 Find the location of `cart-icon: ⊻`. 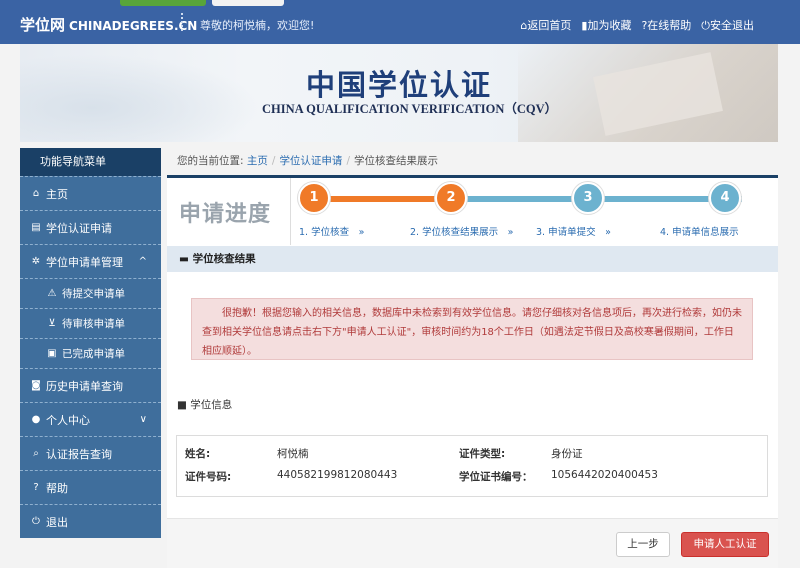

cart-icon: ⊻ is located at coordinates (52, 323).